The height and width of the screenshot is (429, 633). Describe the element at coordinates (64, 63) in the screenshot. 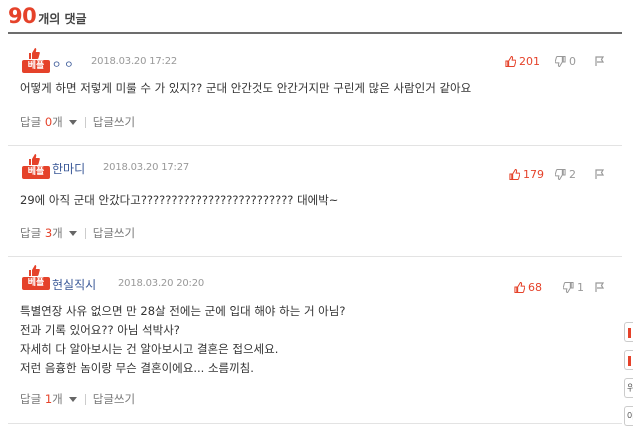

I see `comment-author: ㅇㅇ` at that location.